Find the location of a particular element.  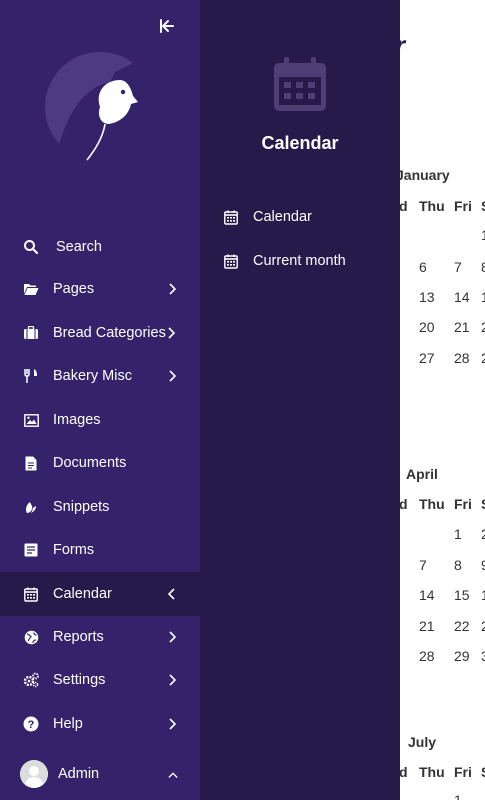

sidebar-item-calendar: Calendar is located at coordinates (100, 594).